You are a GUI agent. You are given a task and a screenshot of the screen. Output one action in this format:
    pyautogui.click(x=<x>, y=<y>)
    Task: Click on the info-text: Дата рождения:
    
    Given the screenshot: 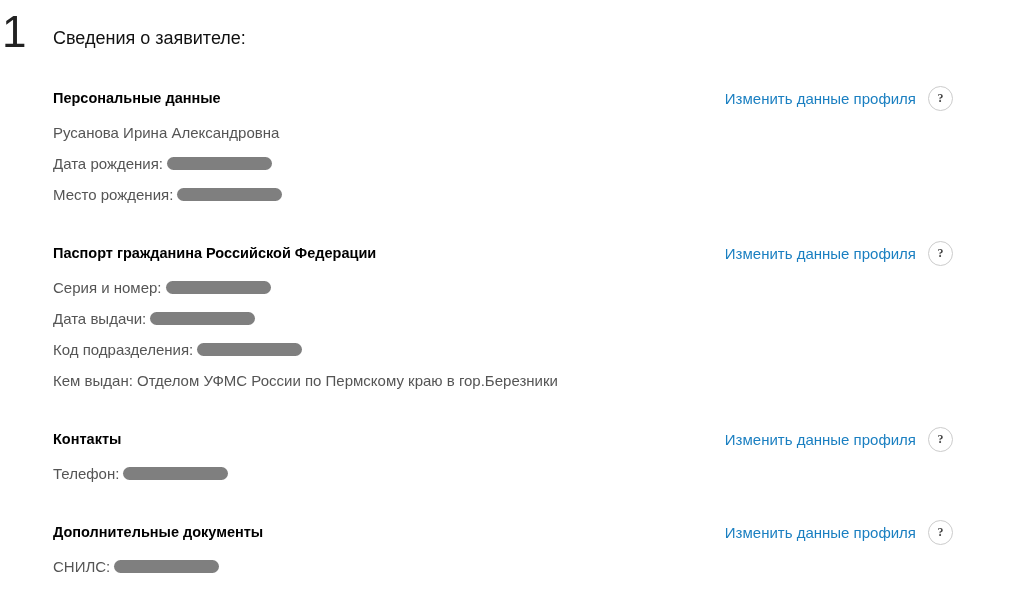 What is the action you would take?
    pyautogui.click(x=108, y=163)
    